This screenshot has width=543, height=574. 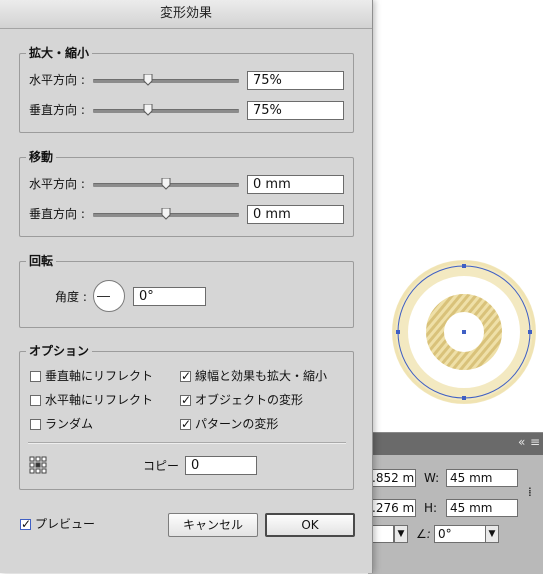 I want to click on reflect-horizontal-option: 水平軸にリフレクト, so click(x=91, y=400).